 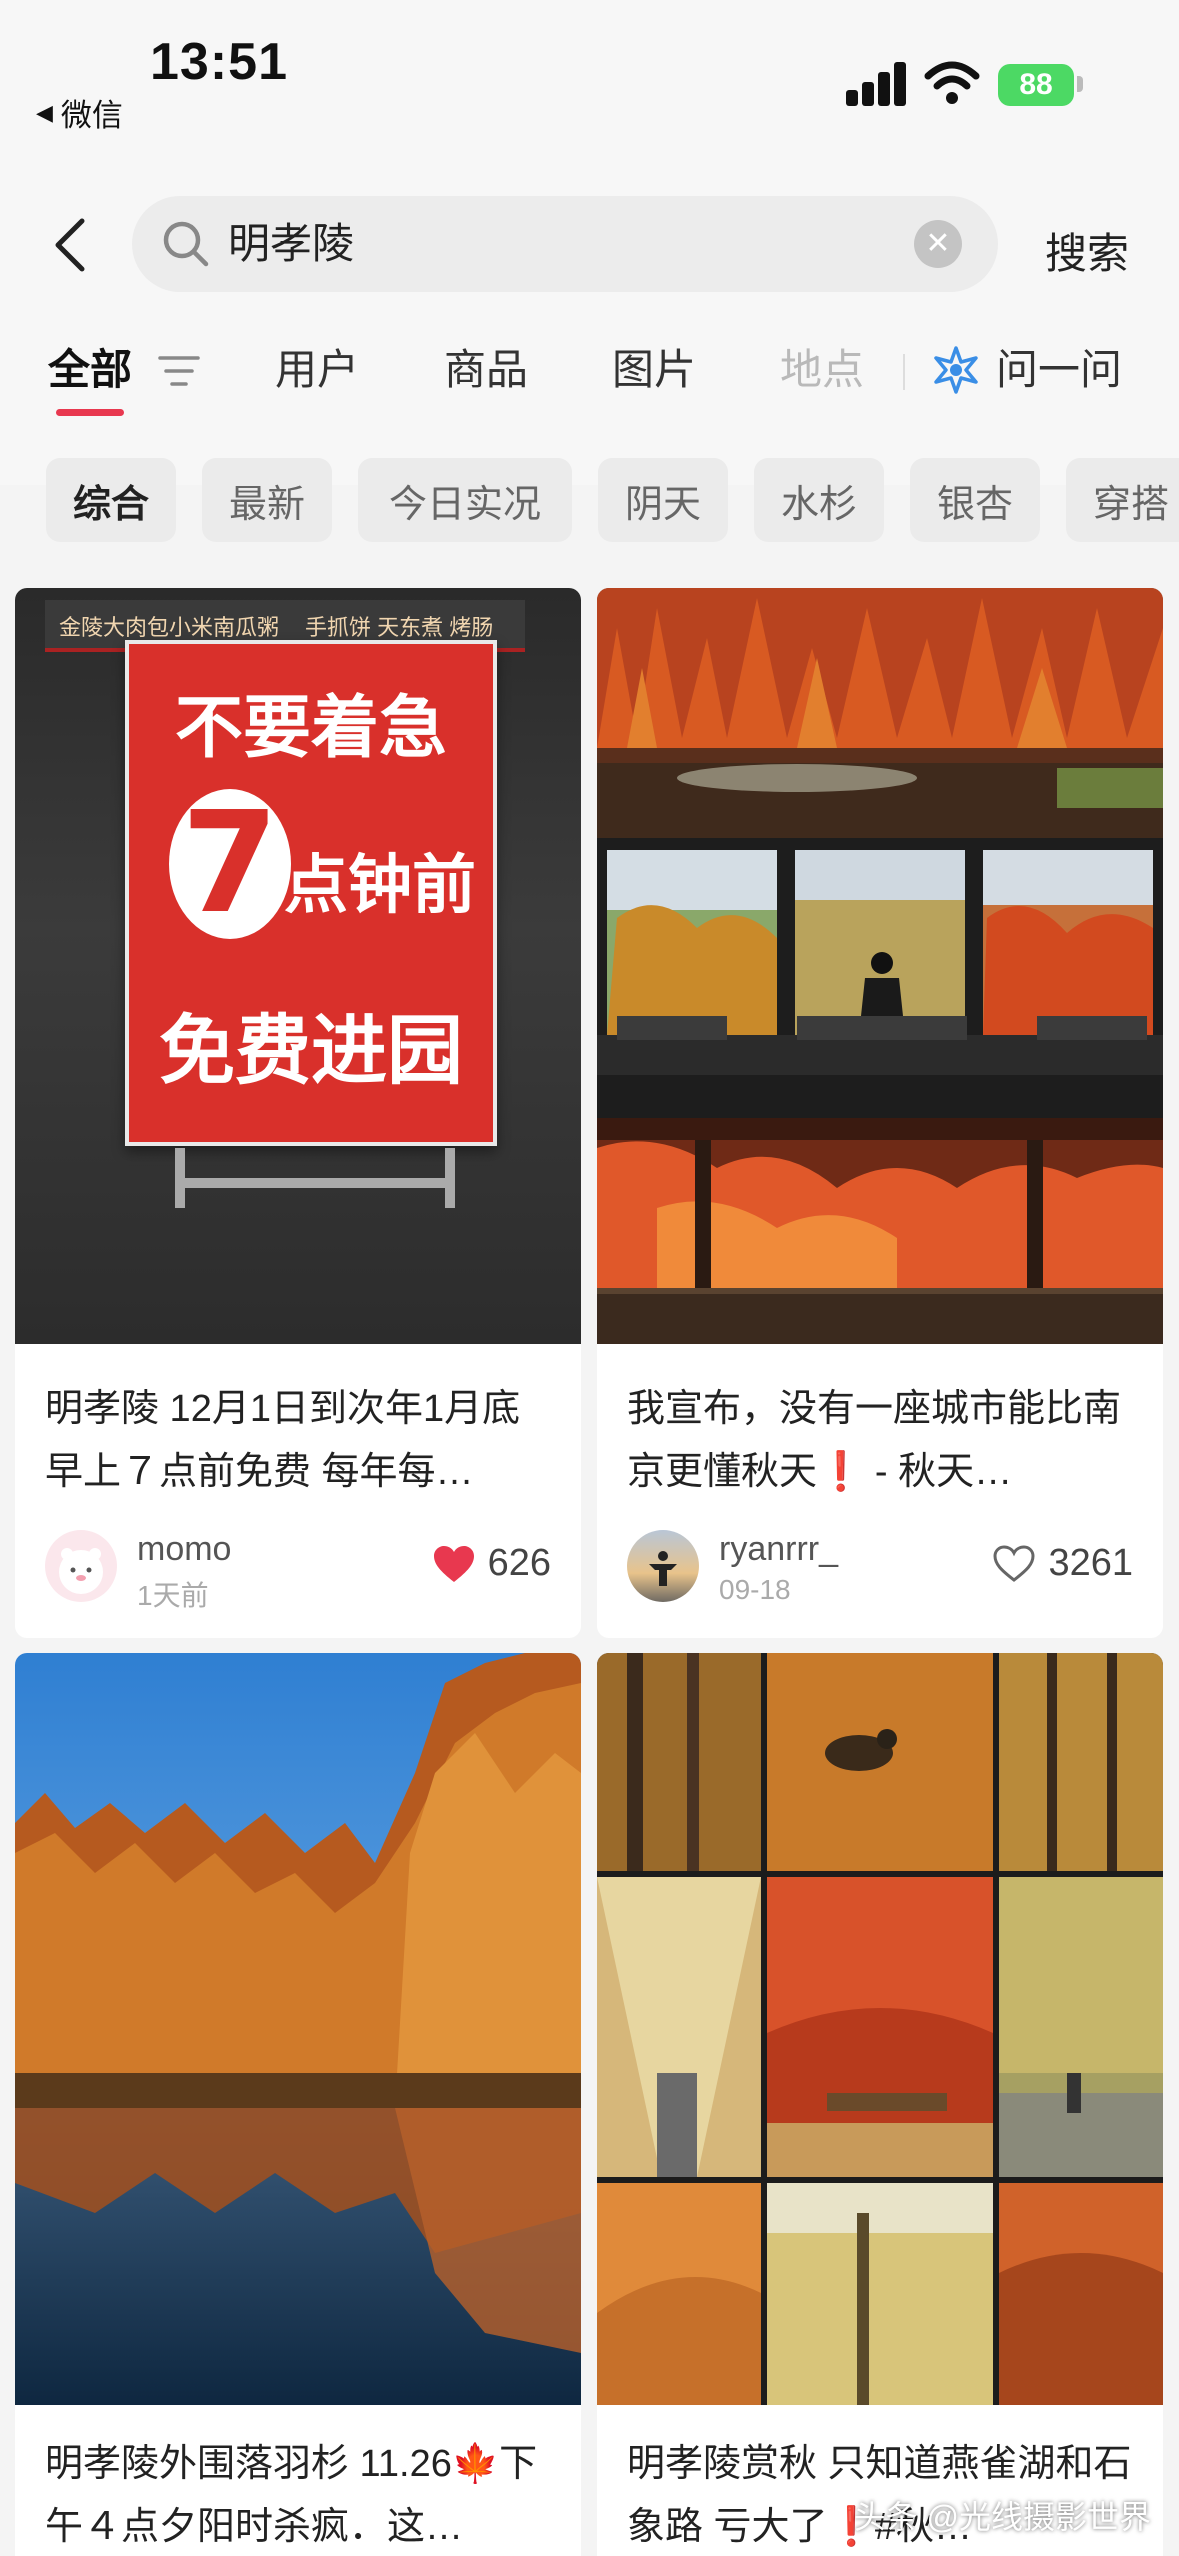 I want to click on tab-ask: 问一问, so click(x=1059, y=380).